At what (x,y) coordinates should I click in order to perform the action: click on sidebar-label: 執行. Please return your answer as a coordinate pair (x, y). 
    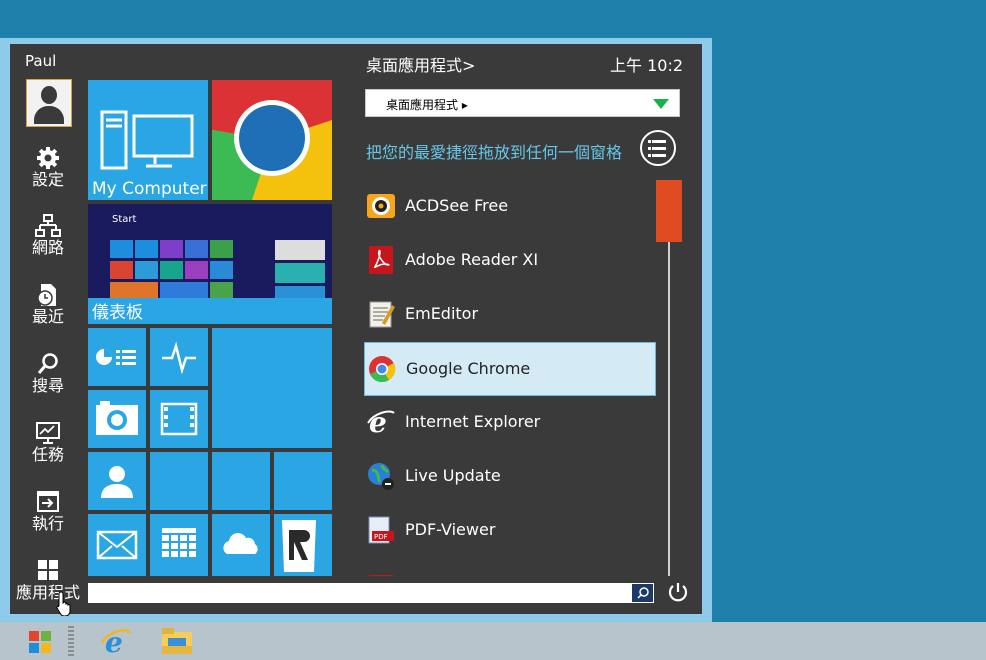
    Looking at the image, I should click on (47, 523).